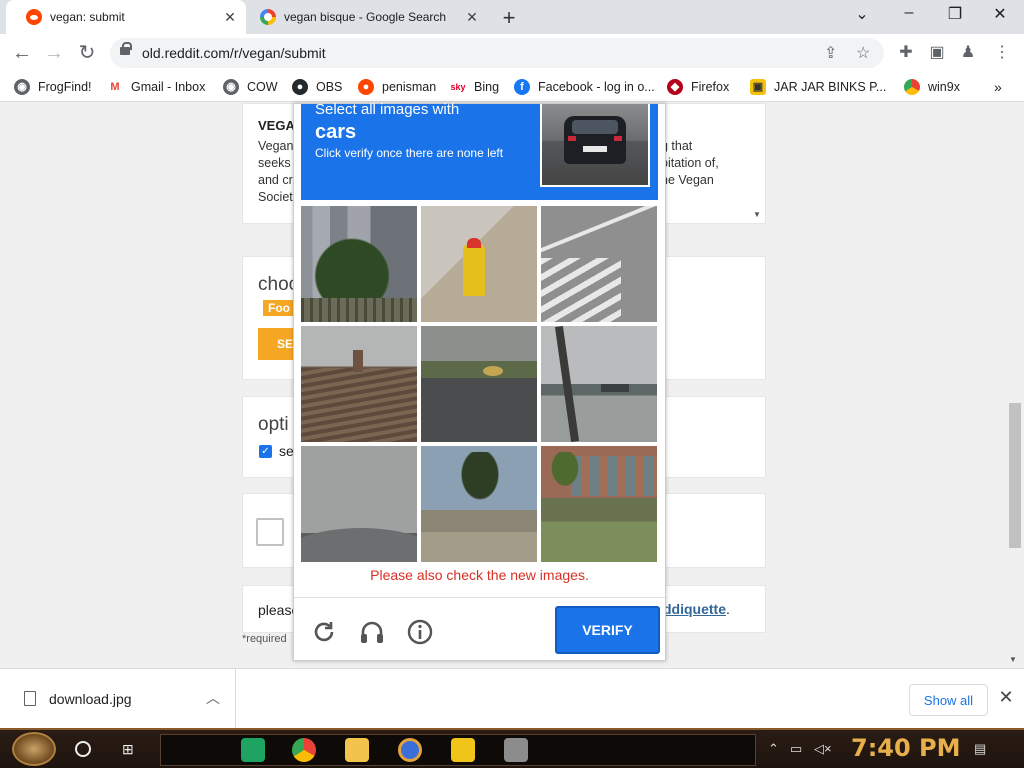  I want to click on tile-house-with-palms, so click(479, 504).